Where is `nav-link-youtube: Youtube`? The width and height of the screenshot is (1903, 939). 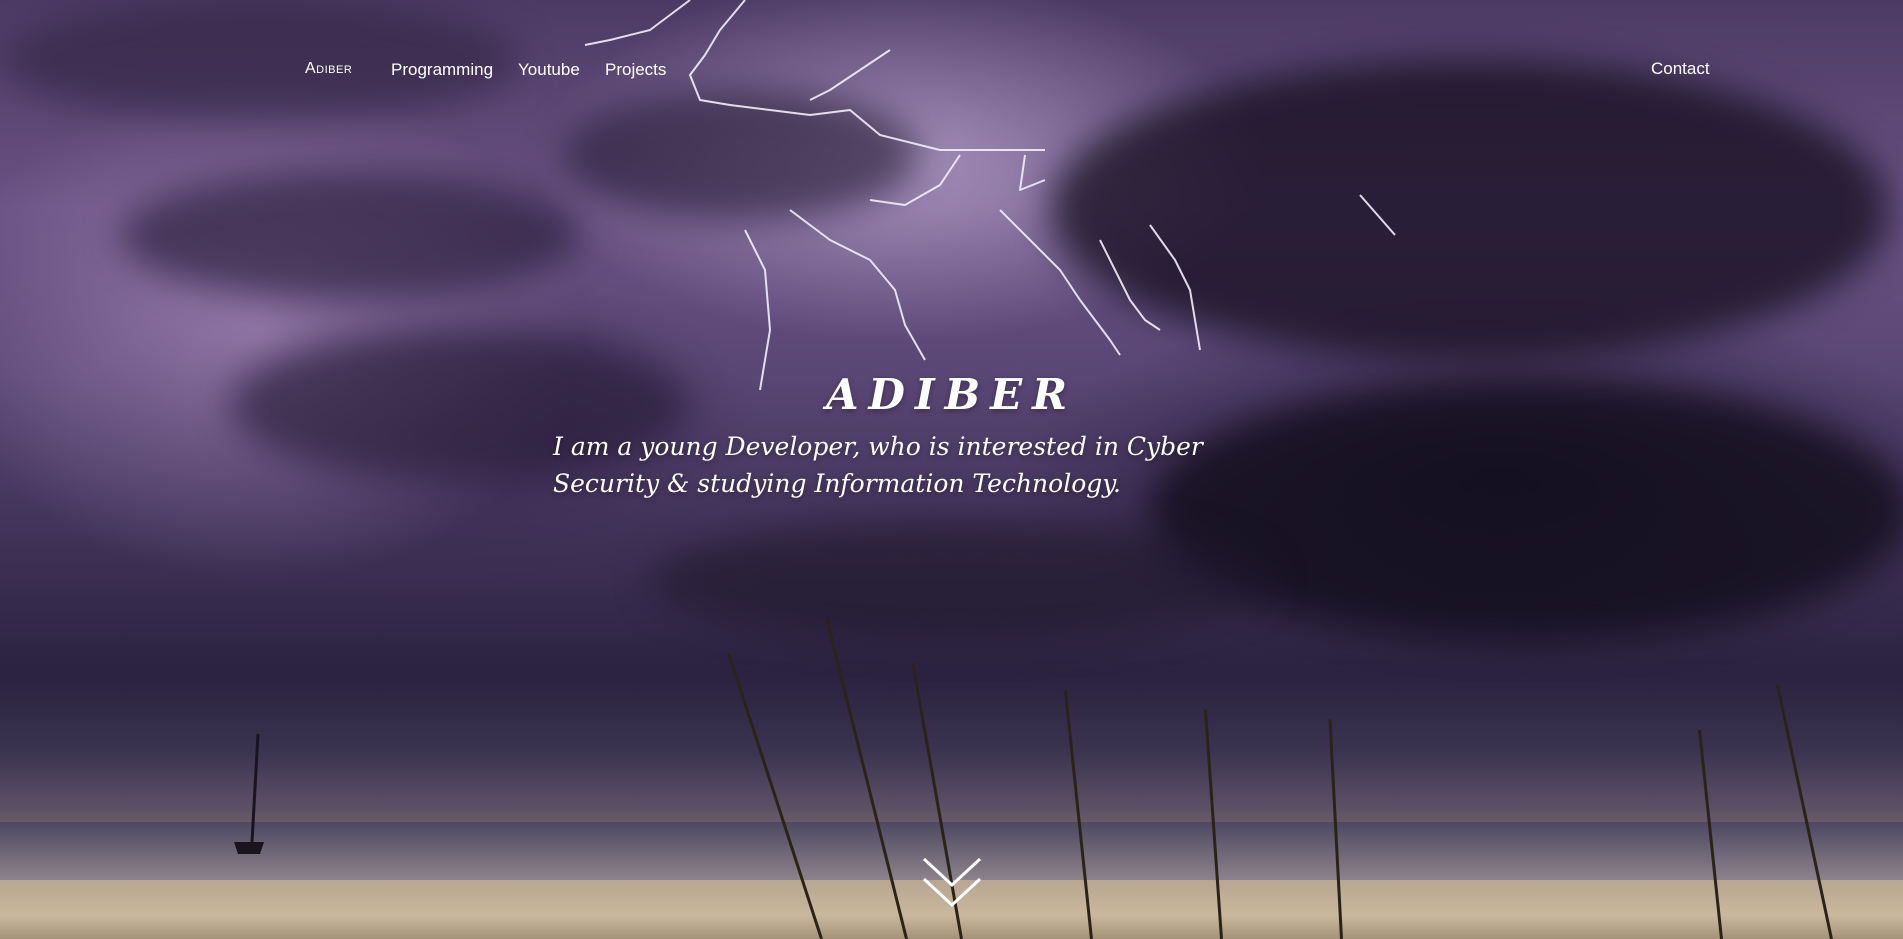 nav-link-youtube: Youtube is located at coordinates (549, 70).